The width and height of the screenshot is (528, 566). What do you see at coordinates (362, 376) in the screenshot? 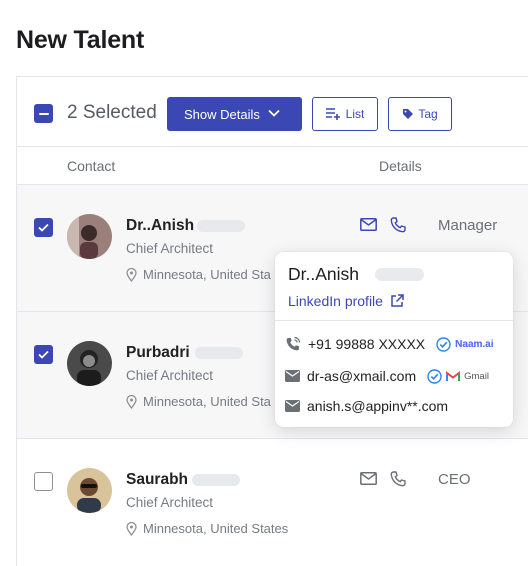
I see `email-address: dr-as@xmail.com` at bounding box center [362, 376].